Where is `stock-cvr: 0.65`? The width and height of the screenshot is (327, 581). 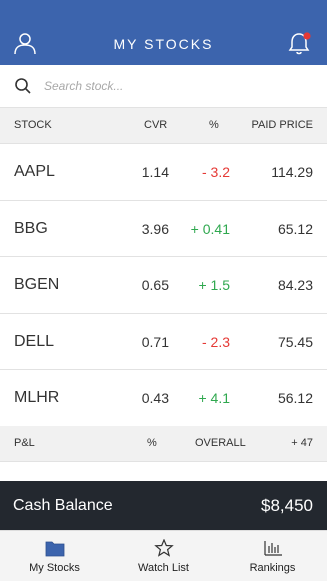 stock-cvr: 0.65 is located at coordinates (155, 285).